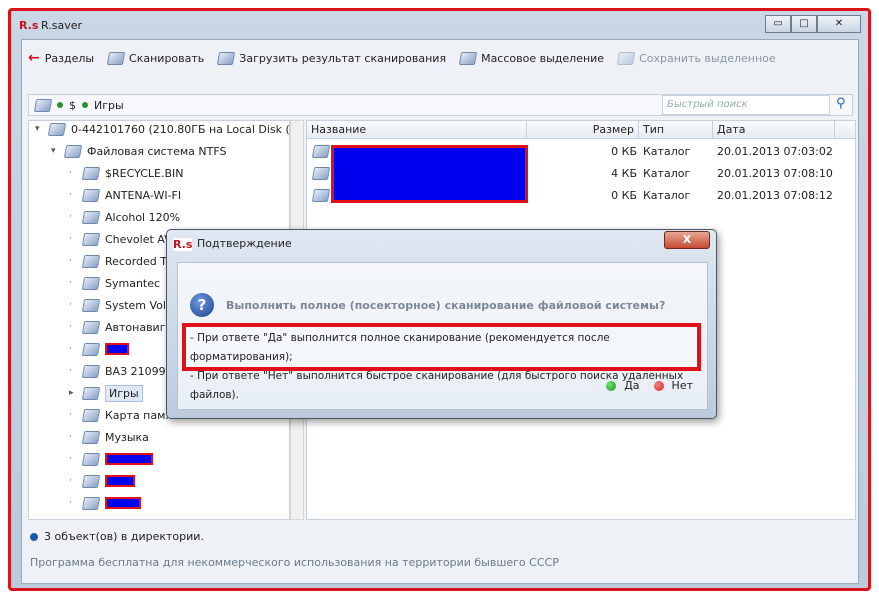 The width and height of the screenshot is (879, 601). What do you see at coordinates (632, 385) in the screenshot?
I see `yes-label: Да` at bounding box center [632, 385].